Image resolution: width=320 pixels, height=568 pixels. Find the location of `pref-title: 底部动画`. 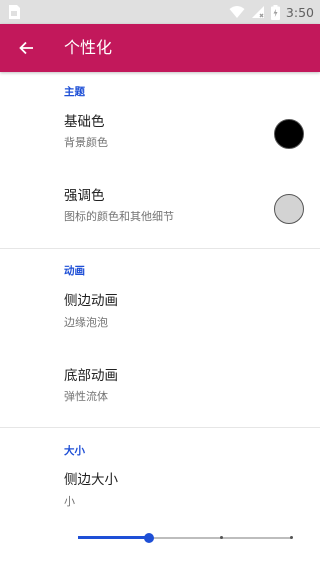

pref-title: 底部动画 is located at coordinates (91, 376).